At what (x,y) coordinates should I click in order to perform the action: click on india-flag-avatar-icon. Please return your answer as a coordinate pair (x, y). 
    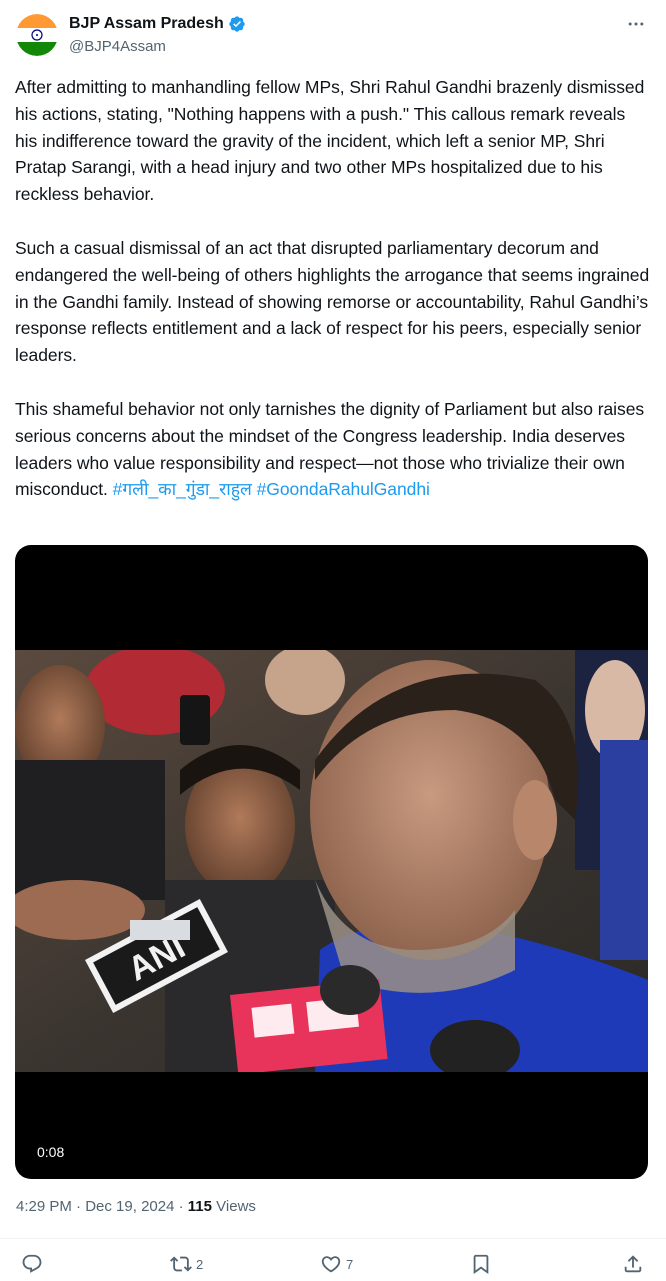
    Looking at the image, I should click on (37, 35).